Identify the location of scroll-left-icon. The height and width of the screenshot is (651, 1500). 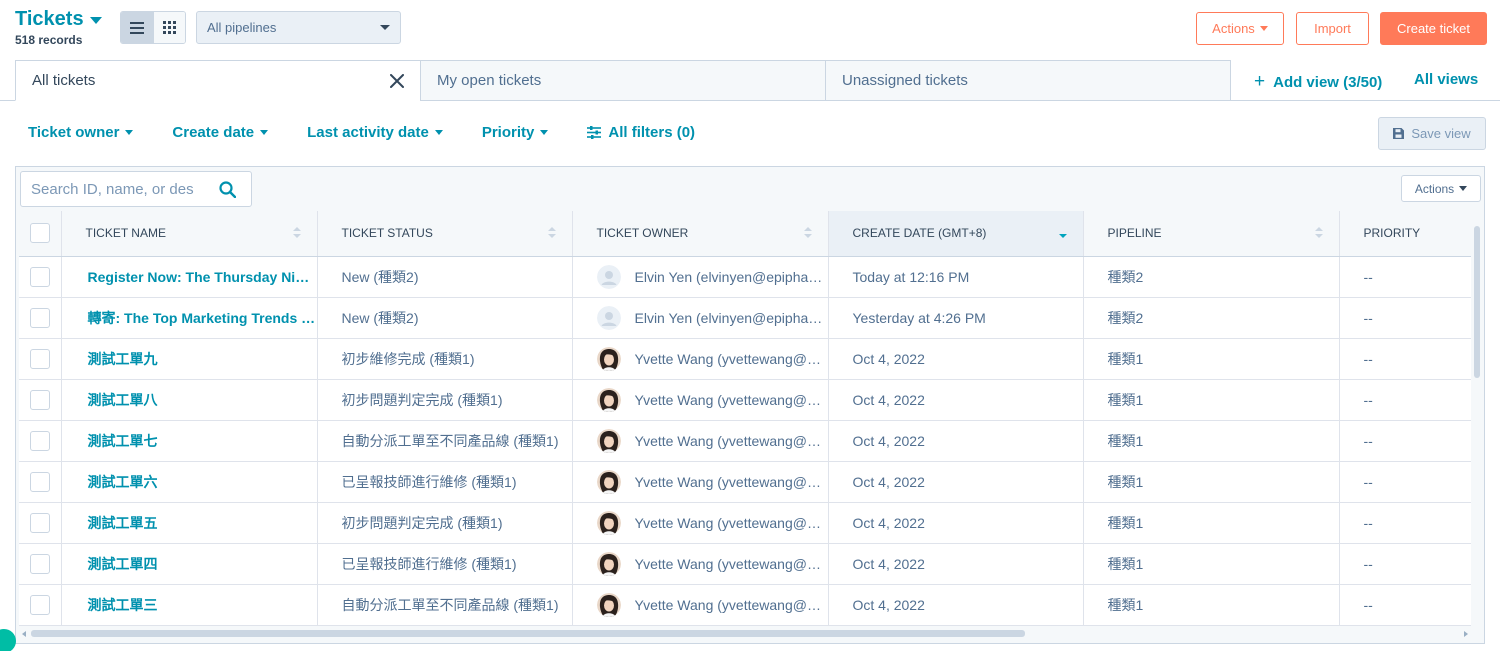
(24, 634).